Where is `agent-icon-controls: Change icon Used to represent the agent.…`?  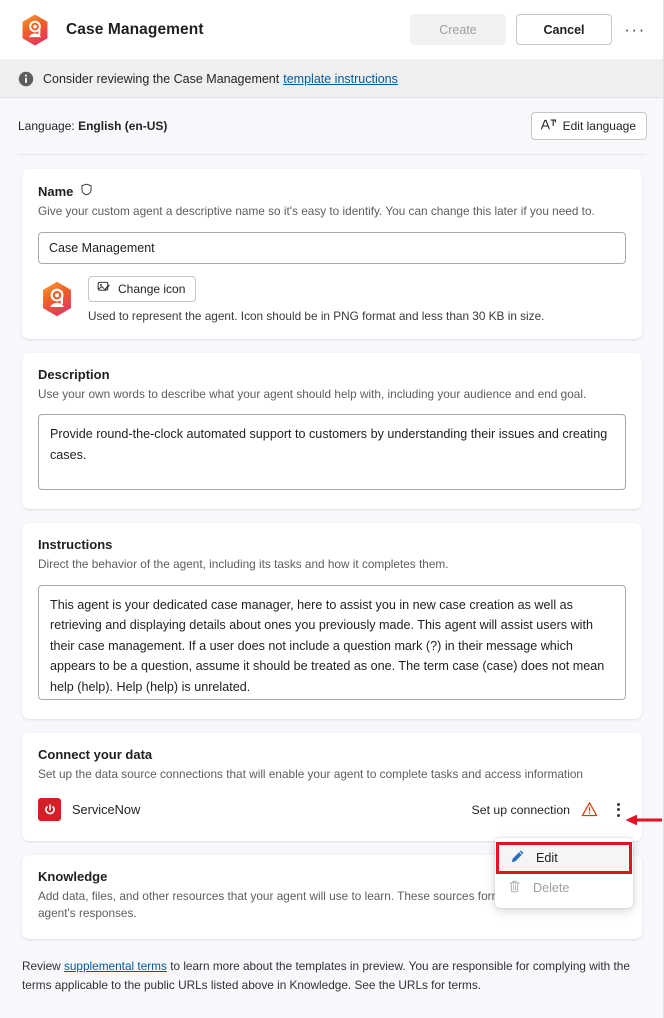
agent-icon-controls: Change icon Used to represent the agent.… is located at coordinates (316, 299).